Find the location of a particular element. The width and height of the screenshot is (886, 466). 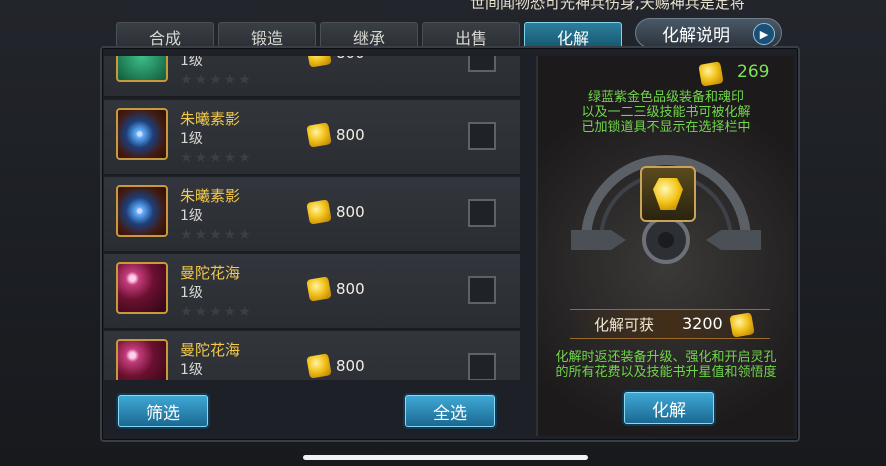

help-button-label: 化解说明 is located at coordinates (696, 35).